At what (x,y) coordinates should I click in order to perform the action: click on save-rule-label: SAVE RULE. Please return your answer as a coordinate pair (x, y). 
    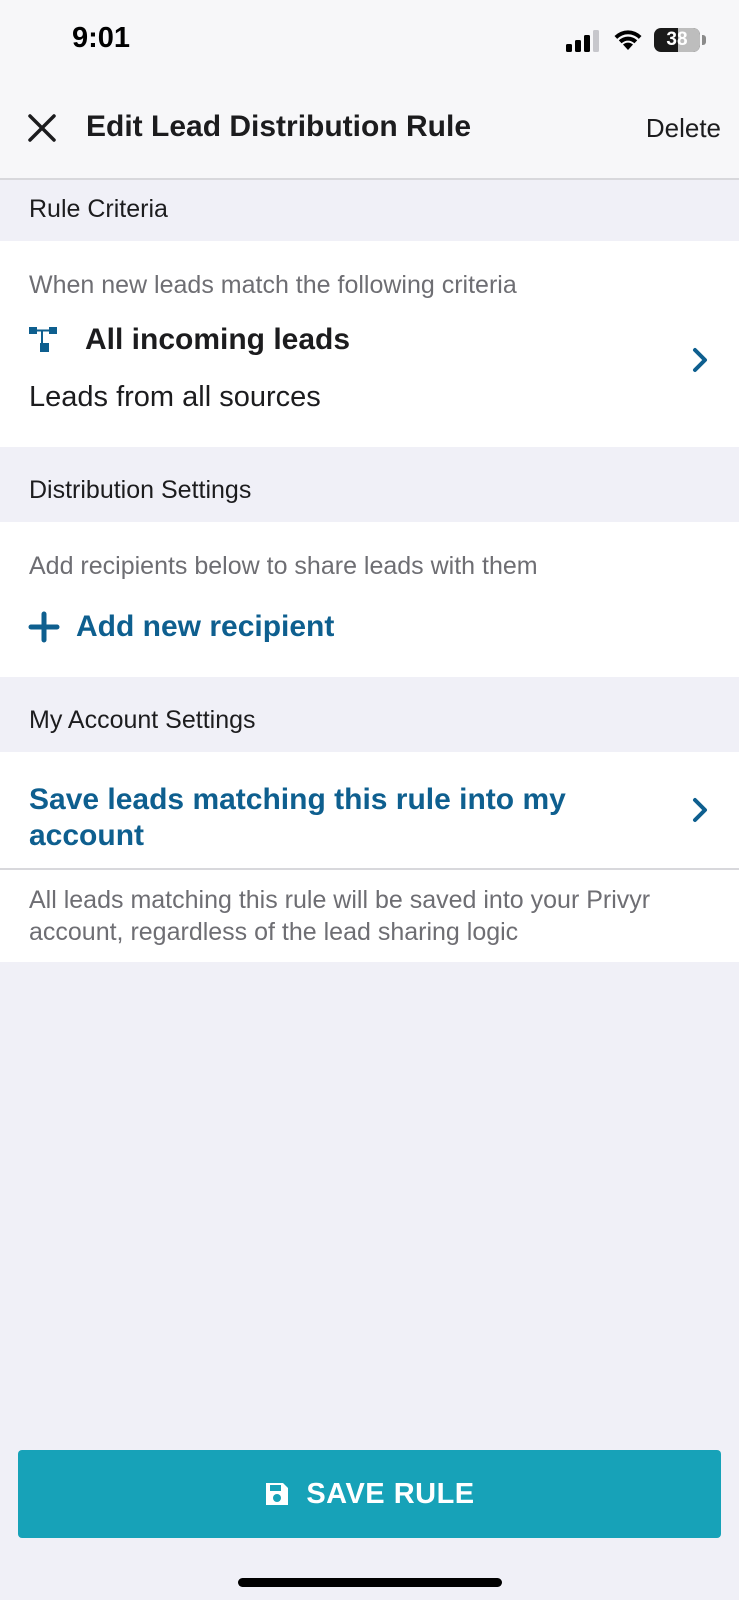
    Looking at the image, I should click on (390, 1493).